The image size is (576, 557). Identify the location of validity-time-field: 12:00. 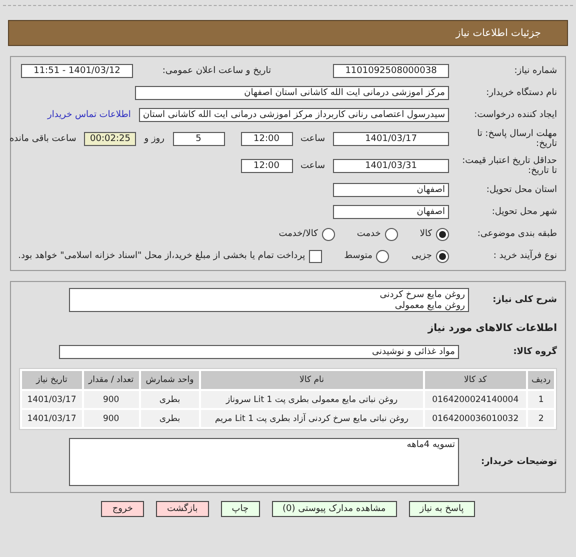
(266, 166).